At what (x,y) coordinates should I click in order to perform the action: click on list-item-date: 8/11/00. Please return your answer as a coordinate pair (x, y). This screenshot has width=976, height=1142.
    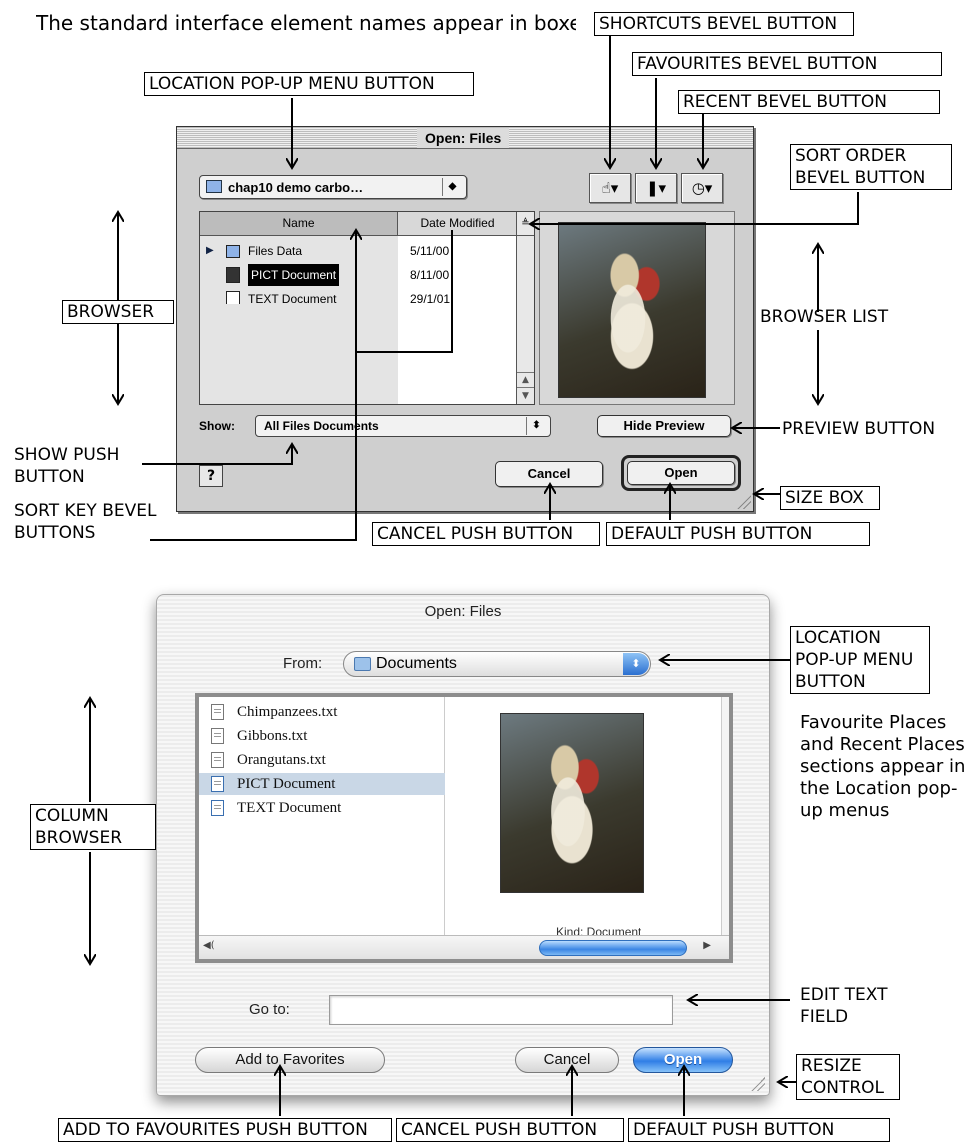
    Looking at the image, I should click on (430, 275).